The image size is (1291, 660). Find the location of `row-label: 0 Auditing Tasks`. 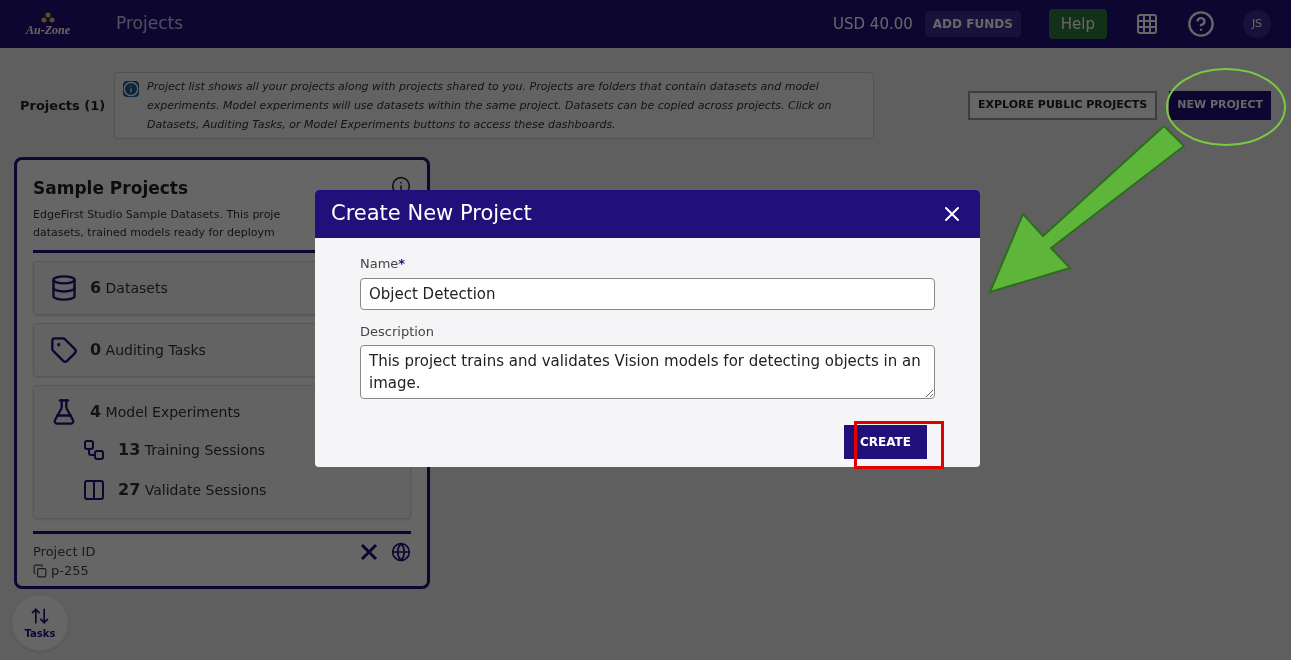

row-label: 0 Auditing Tasks is located at coordinates (148, 349).